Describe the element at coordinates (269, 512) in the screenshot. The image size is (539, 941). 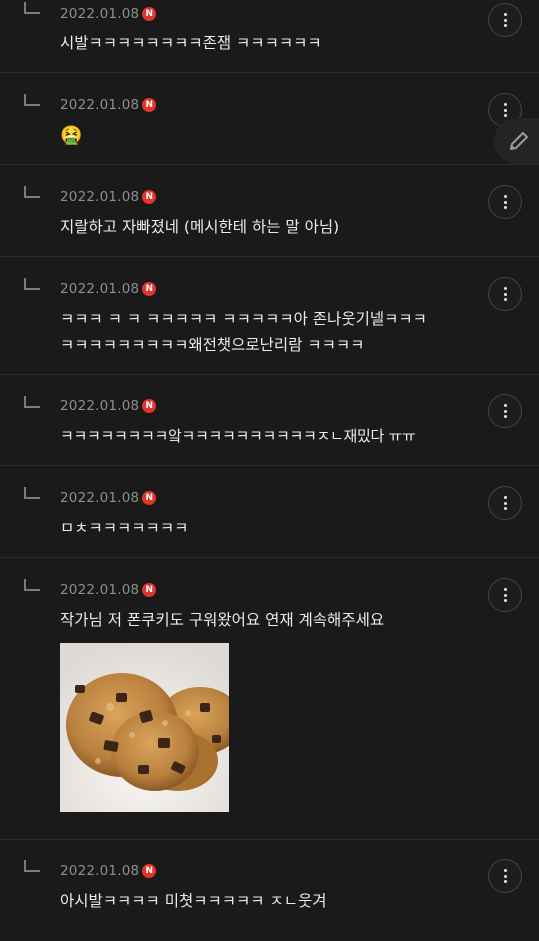
I see `comment-item: 2022.01.08 N ㅁㅊㅋㅋㅋㅋㅋㅋㅋ` at that location.